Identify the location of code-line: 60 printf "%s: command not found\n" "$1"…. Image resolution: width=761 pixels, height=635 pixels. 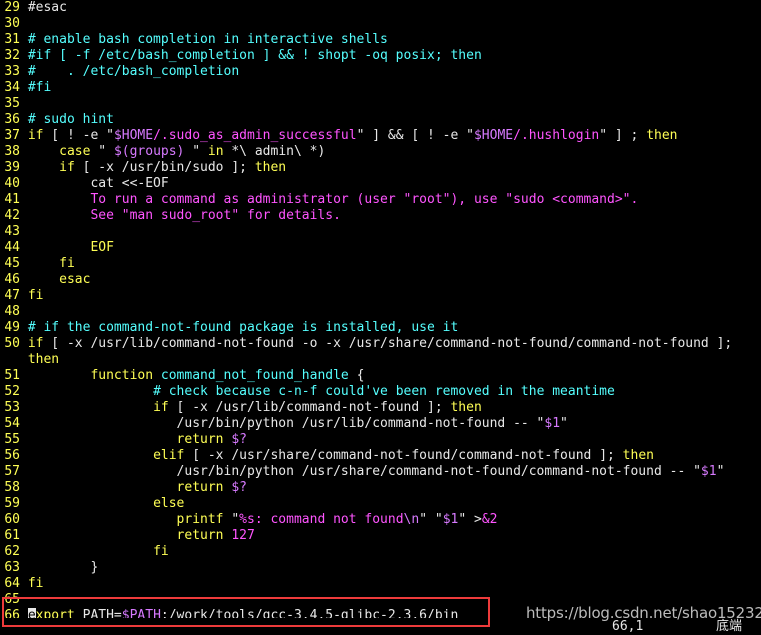
(380, 520).